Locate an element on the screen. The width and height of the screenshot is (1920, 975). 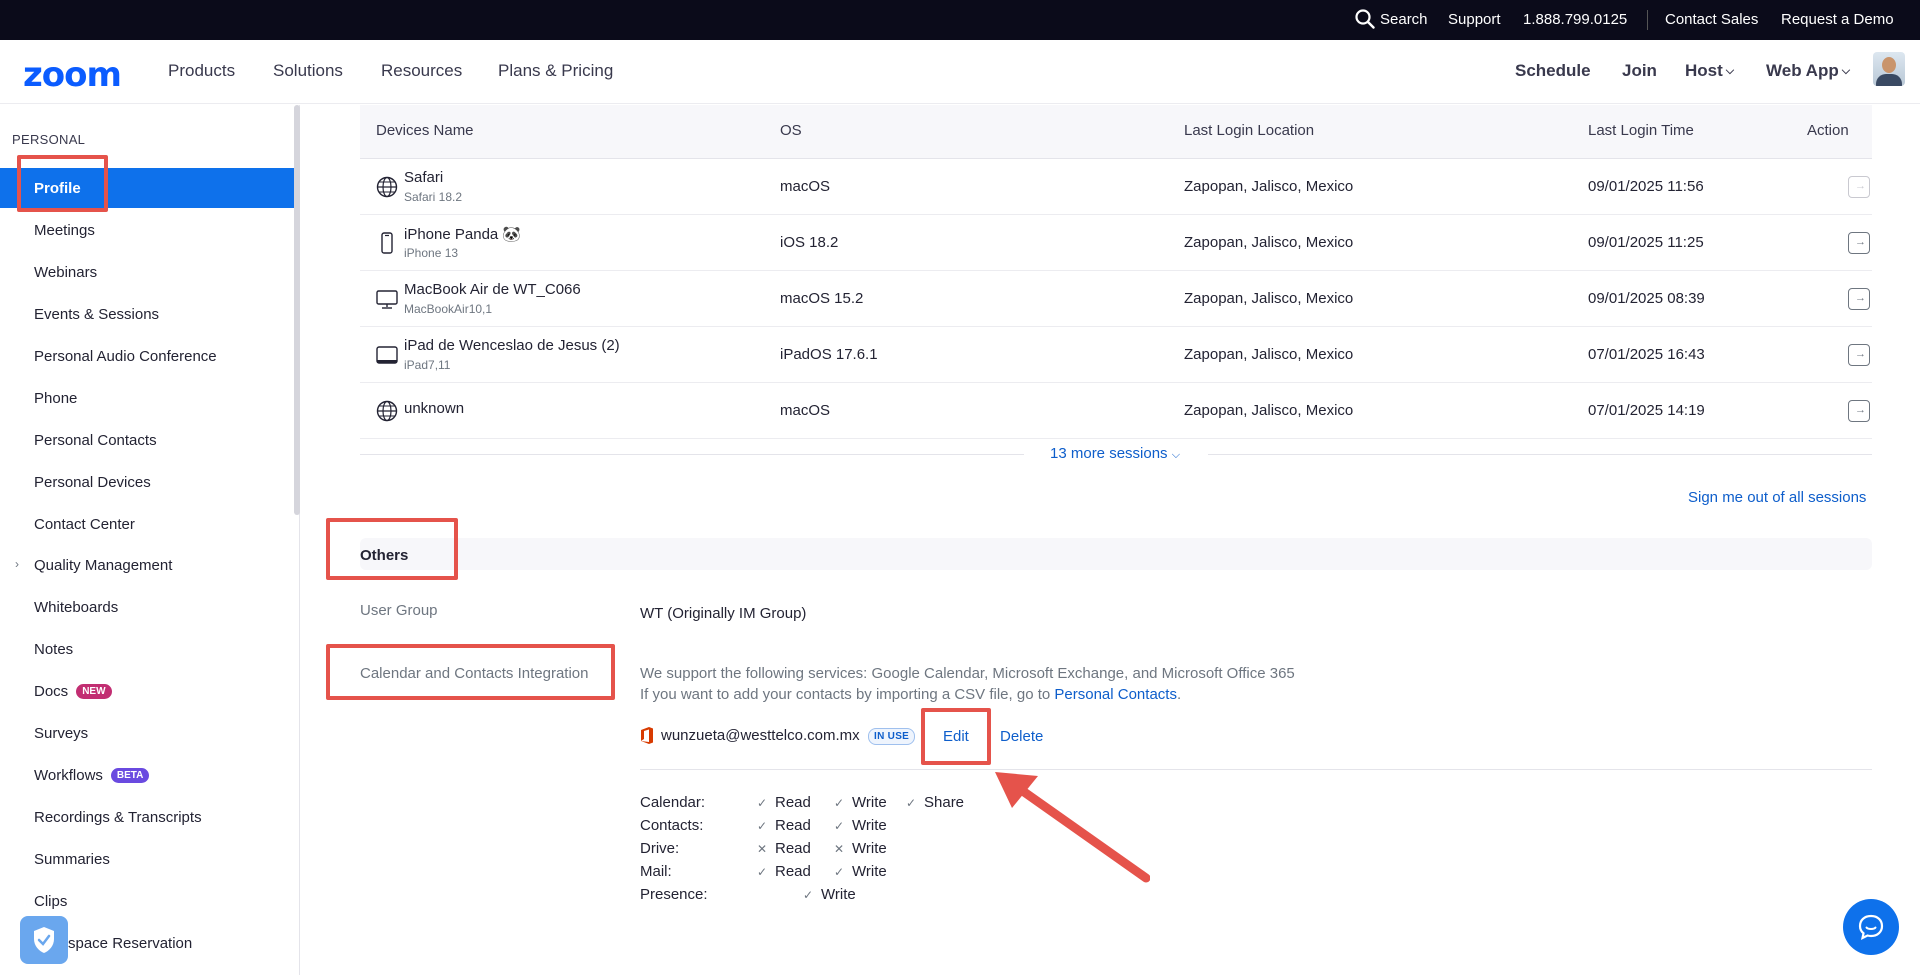
chat-support-button is located at coordinates (1871, 927).